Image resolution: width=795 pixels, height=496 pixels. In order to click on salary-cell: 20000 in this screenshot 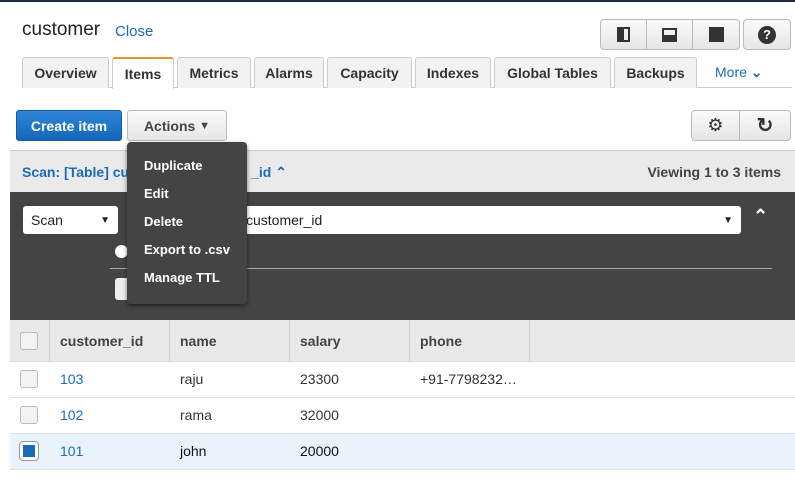, I will do `click(319, 451)`.